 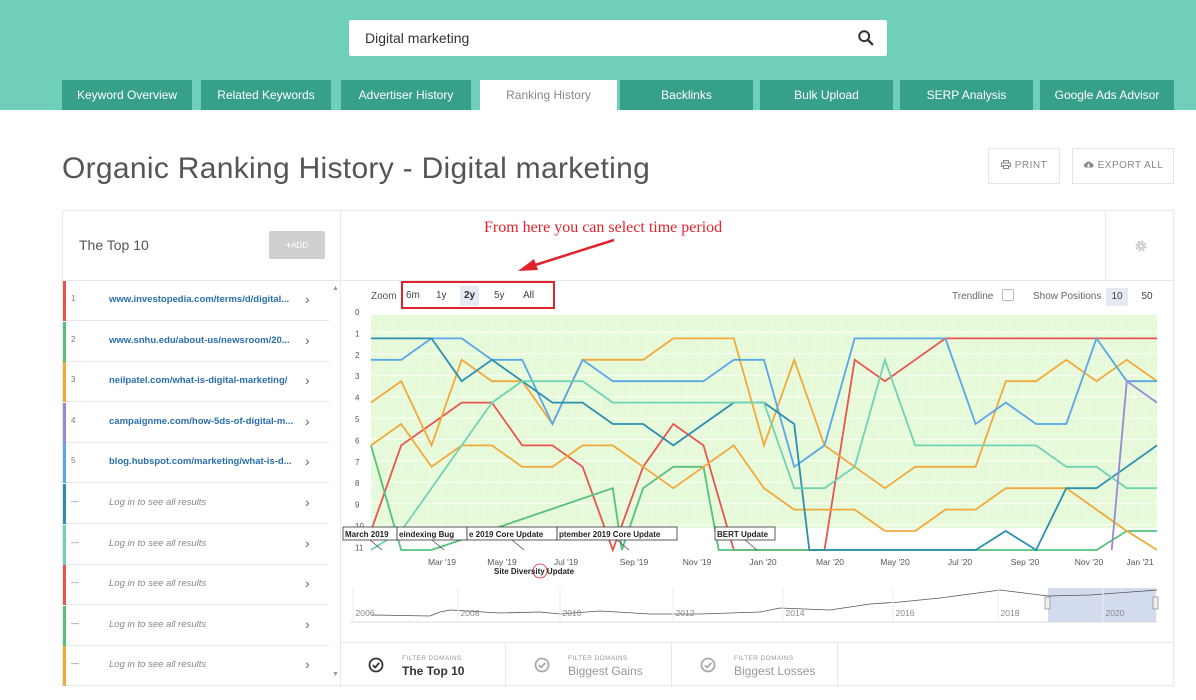 I want to click on add-button: +ADD, so click(x=297, y=245).